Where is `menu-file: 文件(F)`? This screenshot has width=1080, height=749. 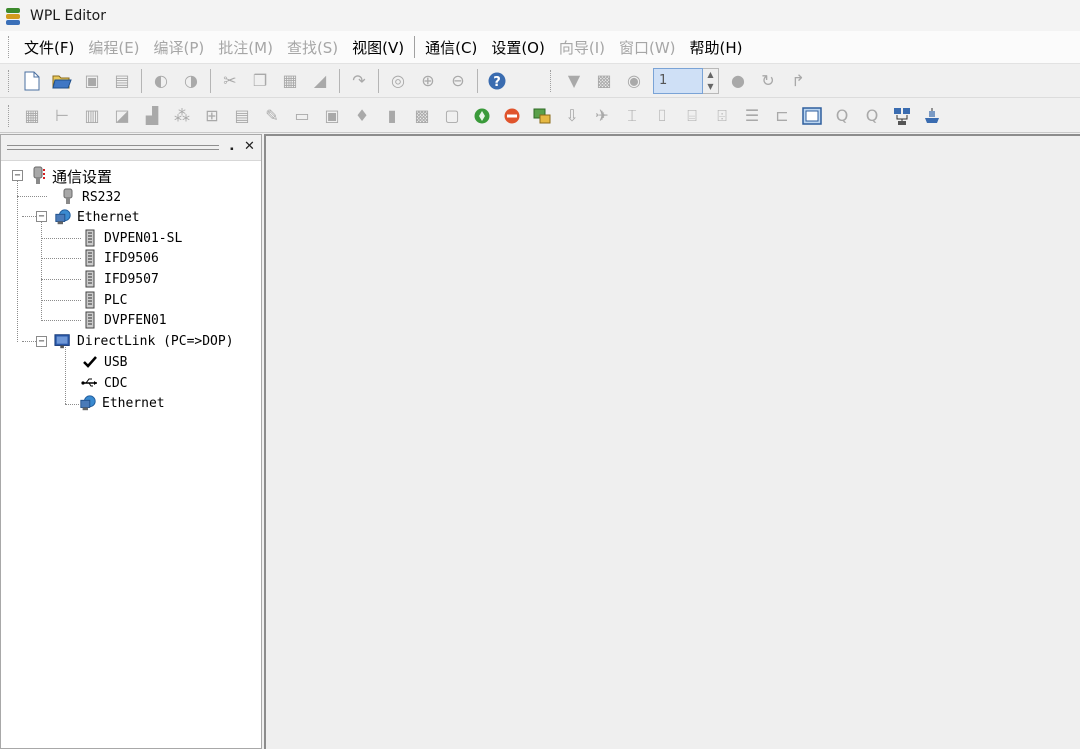
menu-file: 文件(F) is located at coordinates (49, 47).